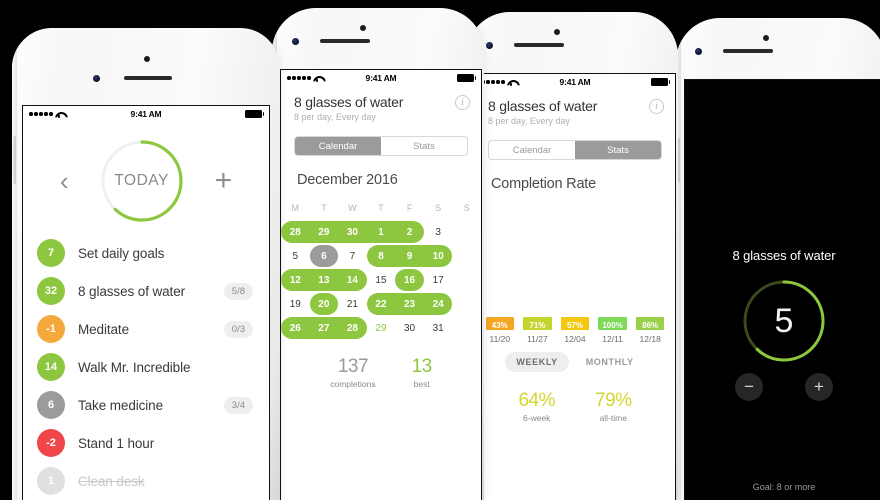 Image resolution: width=880 pixels, height=500 pixels. What do you see at coordinates (766, 38) in the screenshot?
I see `phone4-front-camera` at bounding box center [766, 38].